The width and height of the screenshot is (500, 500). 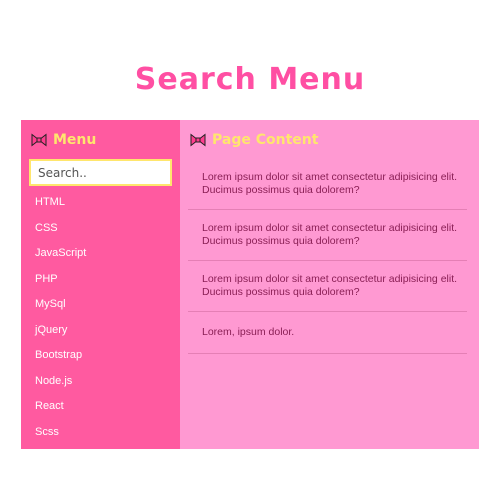 What do you see at coordinates (100, 305) in the screenshot?
I see `menu-item-mysql: MySql` at bounding box center [100, 305].